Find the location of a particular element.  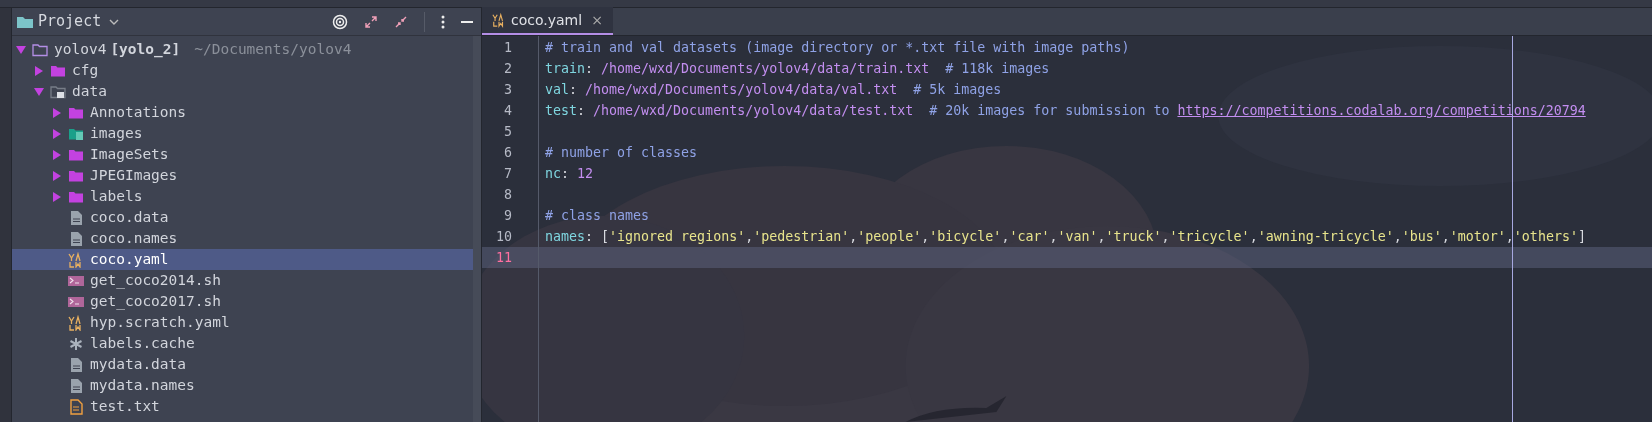

tree-item: coco.yaml is located at coordinates (242, 259).